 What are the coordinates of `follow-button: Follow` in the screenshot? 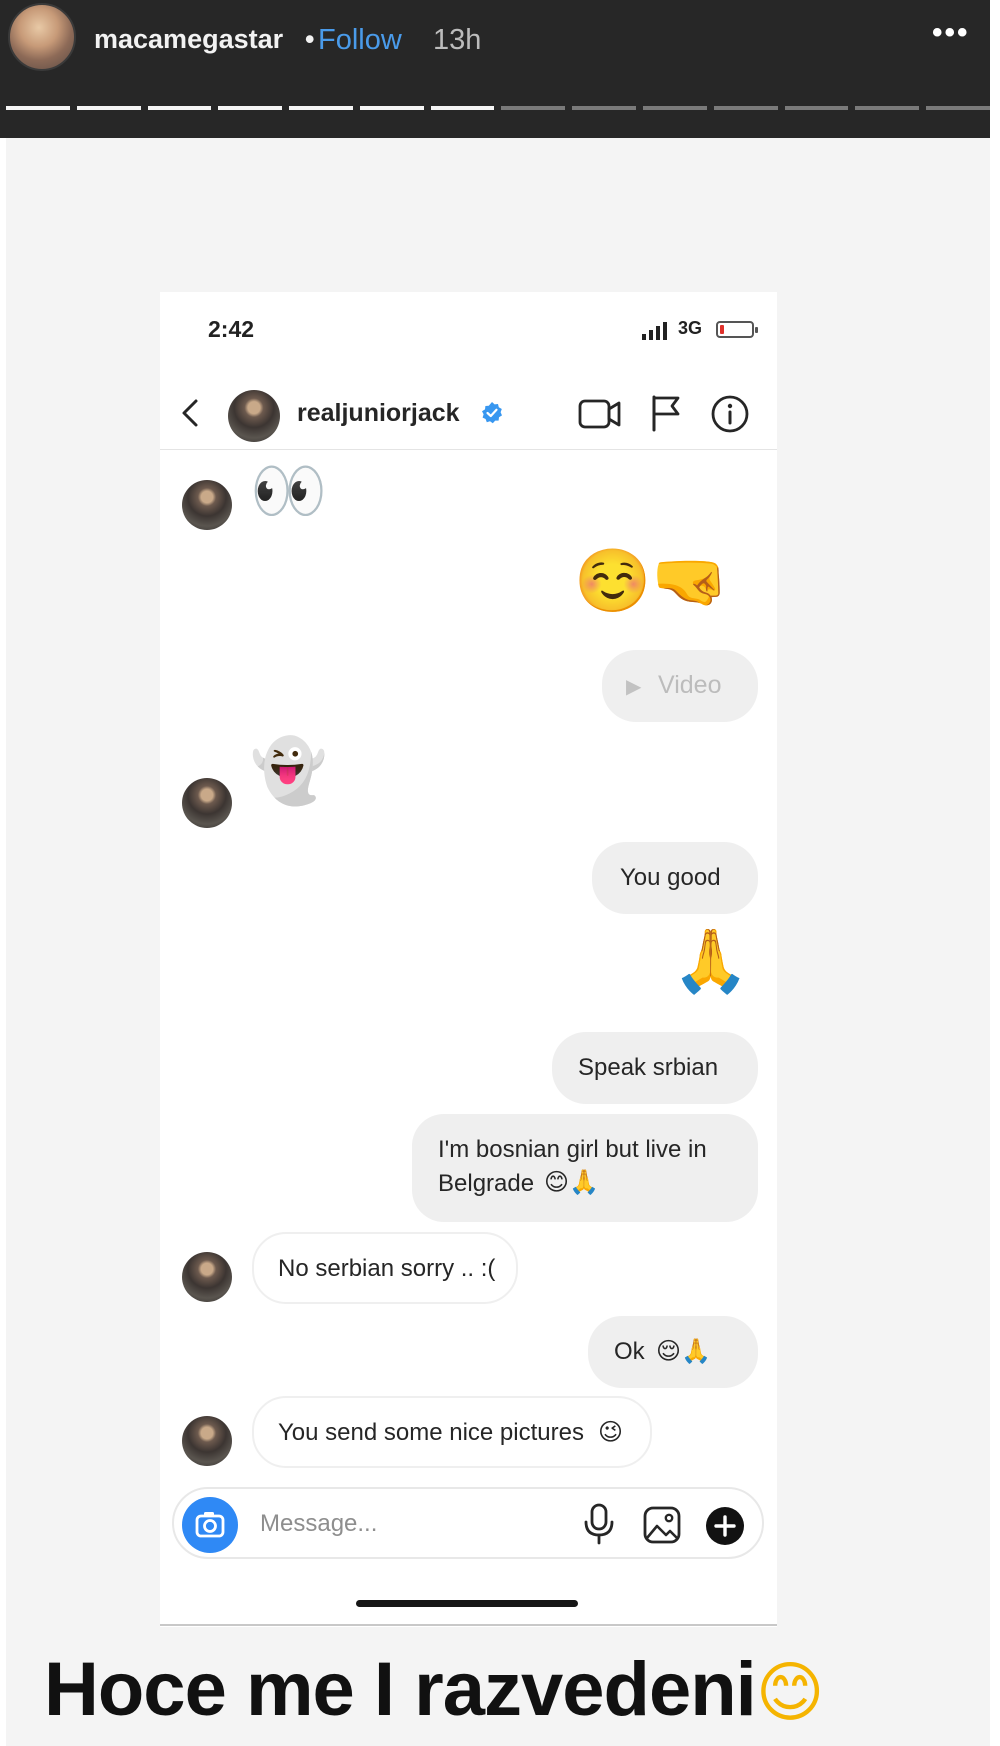 It's located at (360, 40).